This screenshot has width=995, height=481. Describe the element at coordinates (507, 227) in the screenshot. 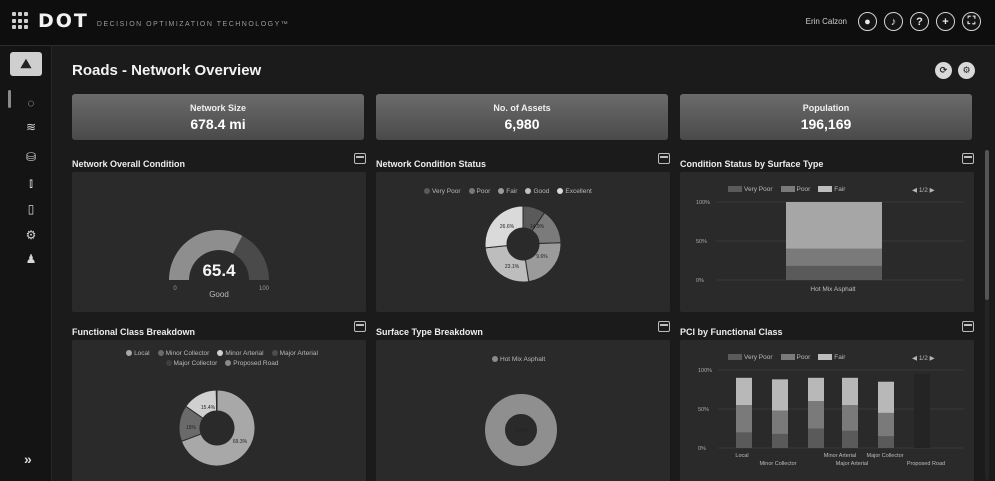

I see `slice-label: 26.6%` at that location.